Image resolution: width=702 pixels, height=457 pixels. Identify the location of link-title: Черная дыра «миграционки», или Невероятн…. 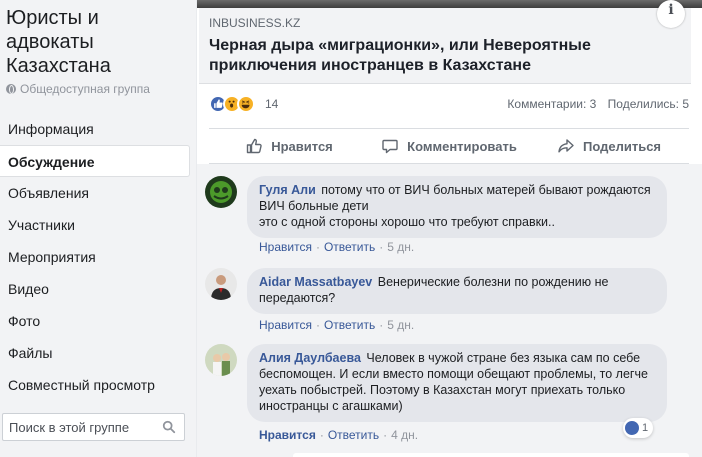
(429, 56).